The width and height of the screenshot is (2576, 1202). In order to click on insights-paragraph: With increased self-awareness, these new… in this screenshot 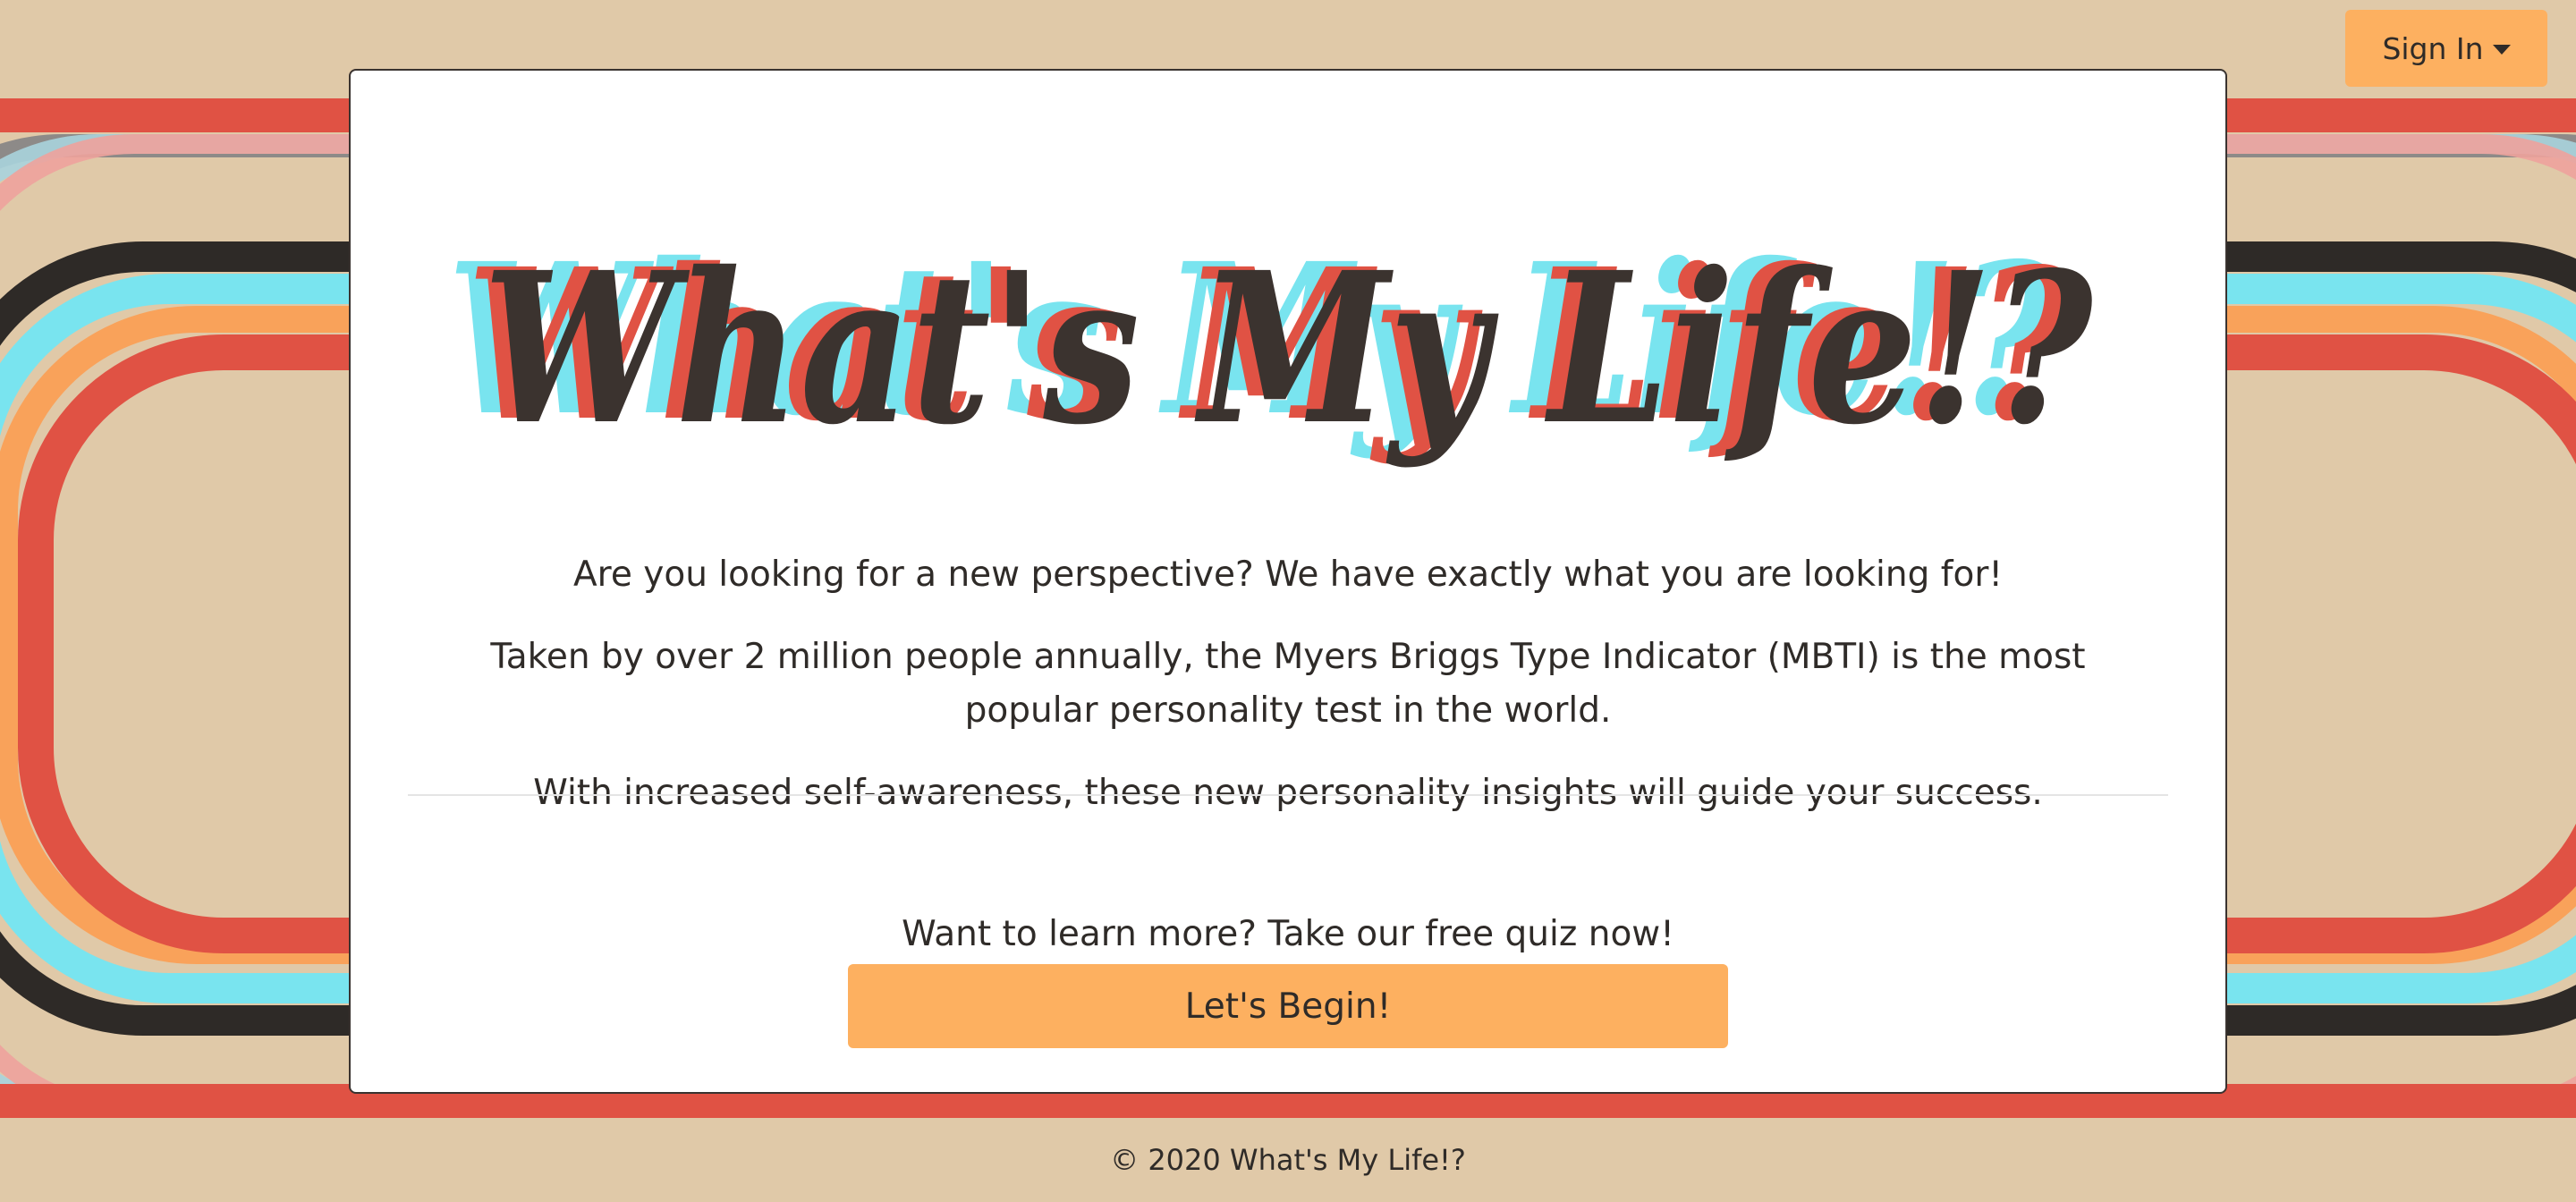, I will do `click(1288, 793)`.